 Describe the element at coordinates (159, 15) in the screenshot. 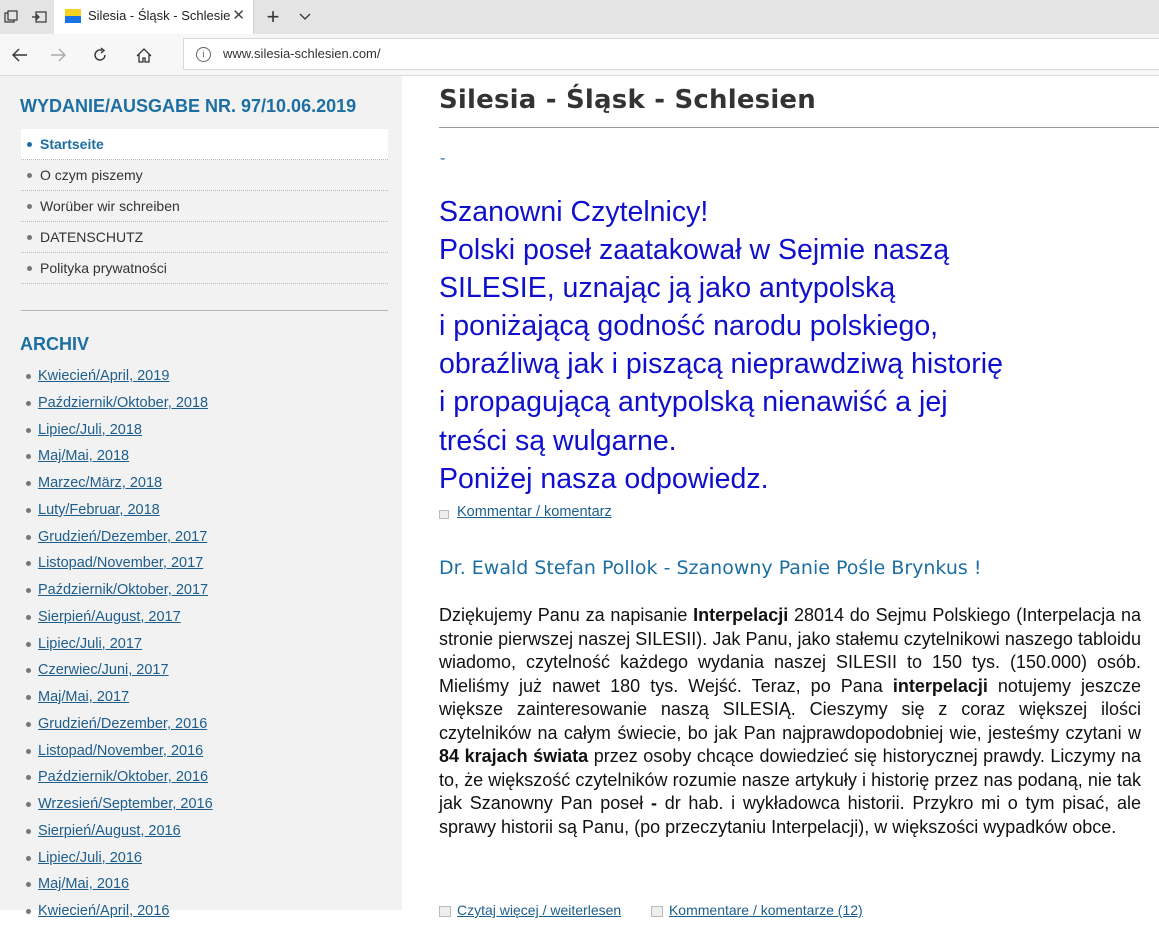

I see `tab-title: Silesia - Śląsk - Schlesie` at that location.